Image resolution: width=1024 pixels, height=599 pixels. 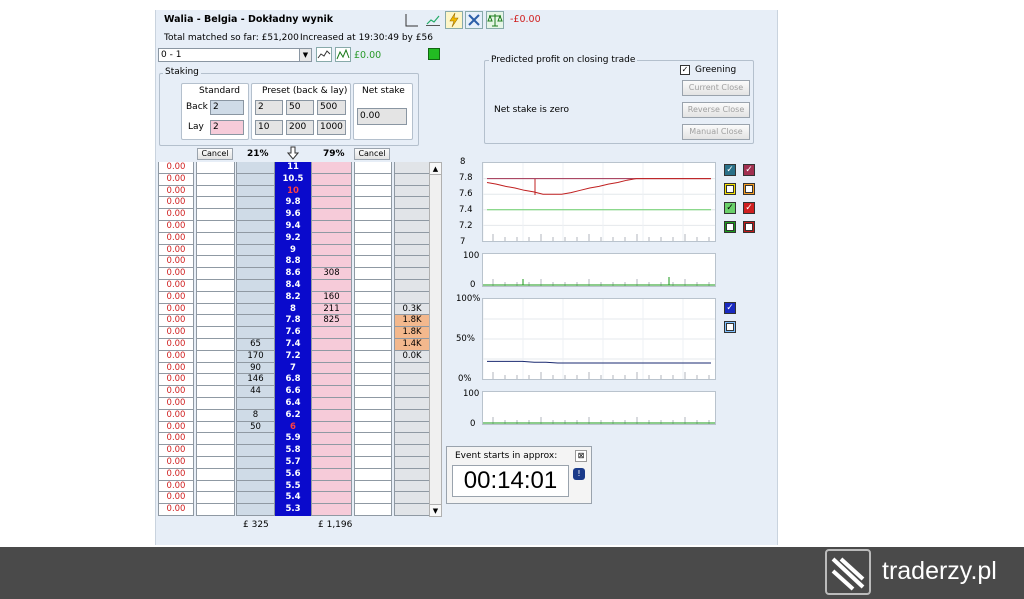 What do you see at coordinates (749, 189) in the screenshot?
I see `series-toggle-orange` at bounding box center [749, 189].